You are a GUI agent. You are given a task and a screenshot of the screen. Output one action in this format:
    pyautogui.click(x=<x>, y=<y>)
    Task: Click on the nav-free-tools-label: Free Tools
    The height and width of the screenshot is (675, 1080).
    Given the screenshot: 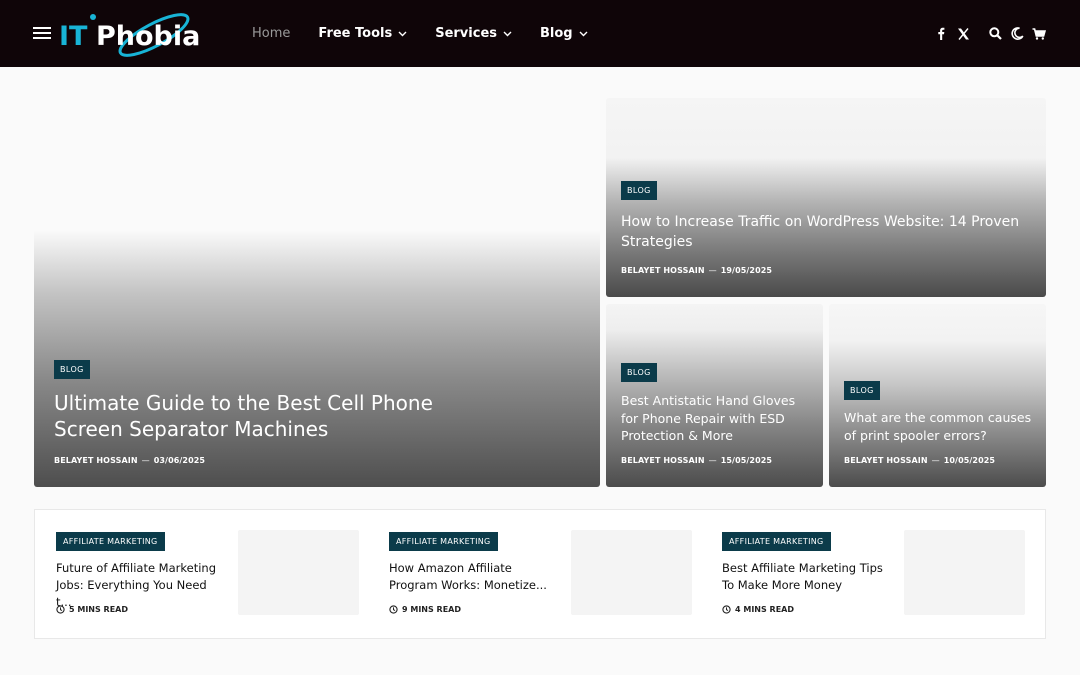 What is the action you would take?
    pyautogui.click(x=355, y=33)
    